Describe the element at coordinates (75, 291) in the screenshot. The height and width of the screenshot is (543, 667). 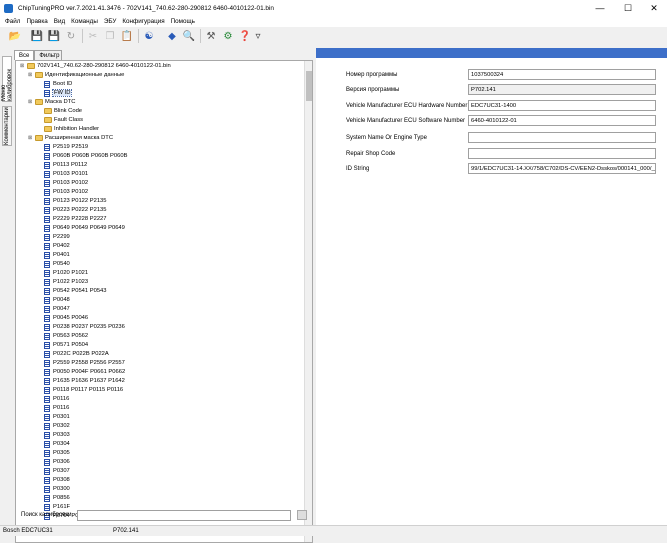
I see `tree-item-dtc: P0542 P0541 P0543` at that location.